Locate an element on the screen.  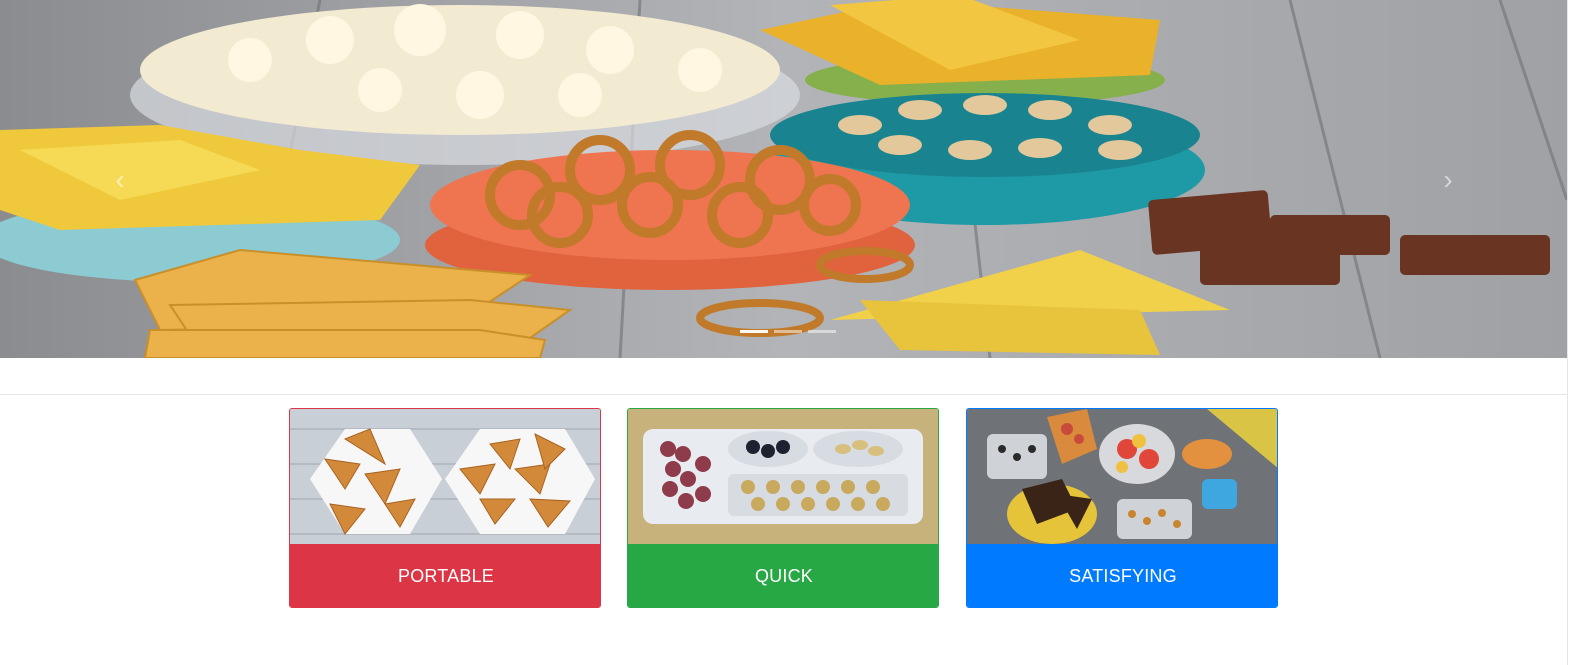
card-quick: QUICK is located at coordinates (783, 508).